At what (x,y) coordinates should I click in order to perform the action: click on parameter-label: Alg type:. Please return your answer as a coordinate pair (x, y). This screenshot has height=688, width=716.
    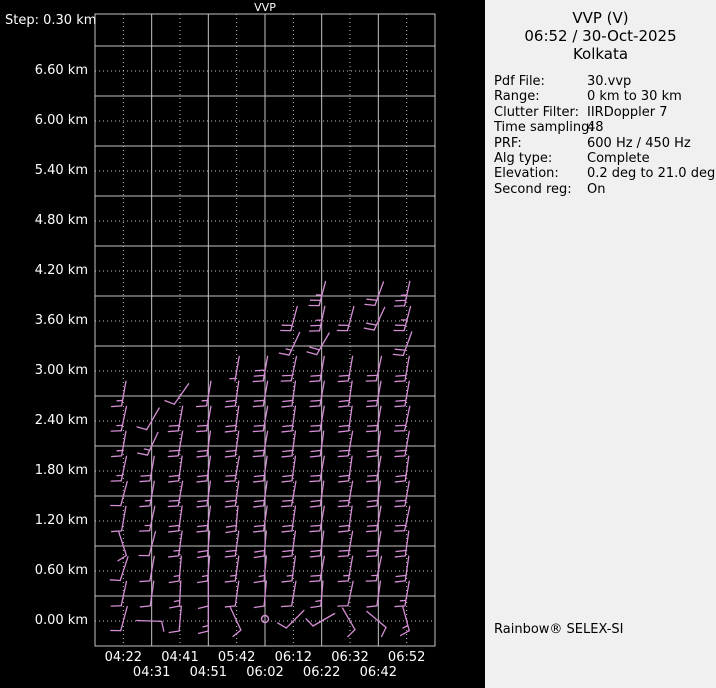
    Looking at the image, I should click on (523, 159).